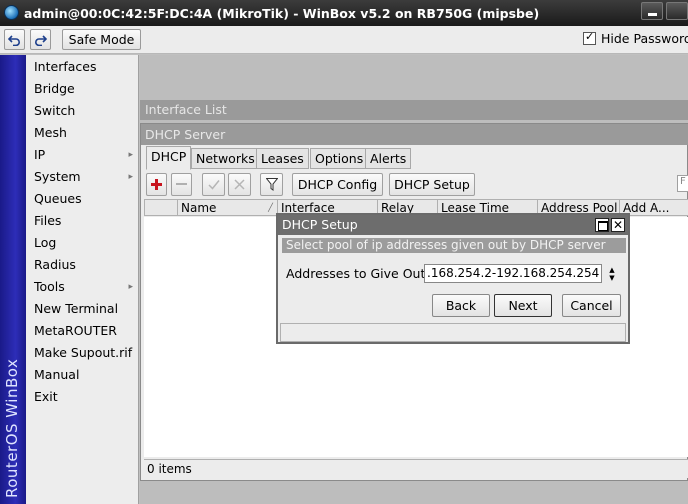 Image resolution: width=688 pixels, height=504 pixels. I want to click on maximize-icon, so click(602, 225).